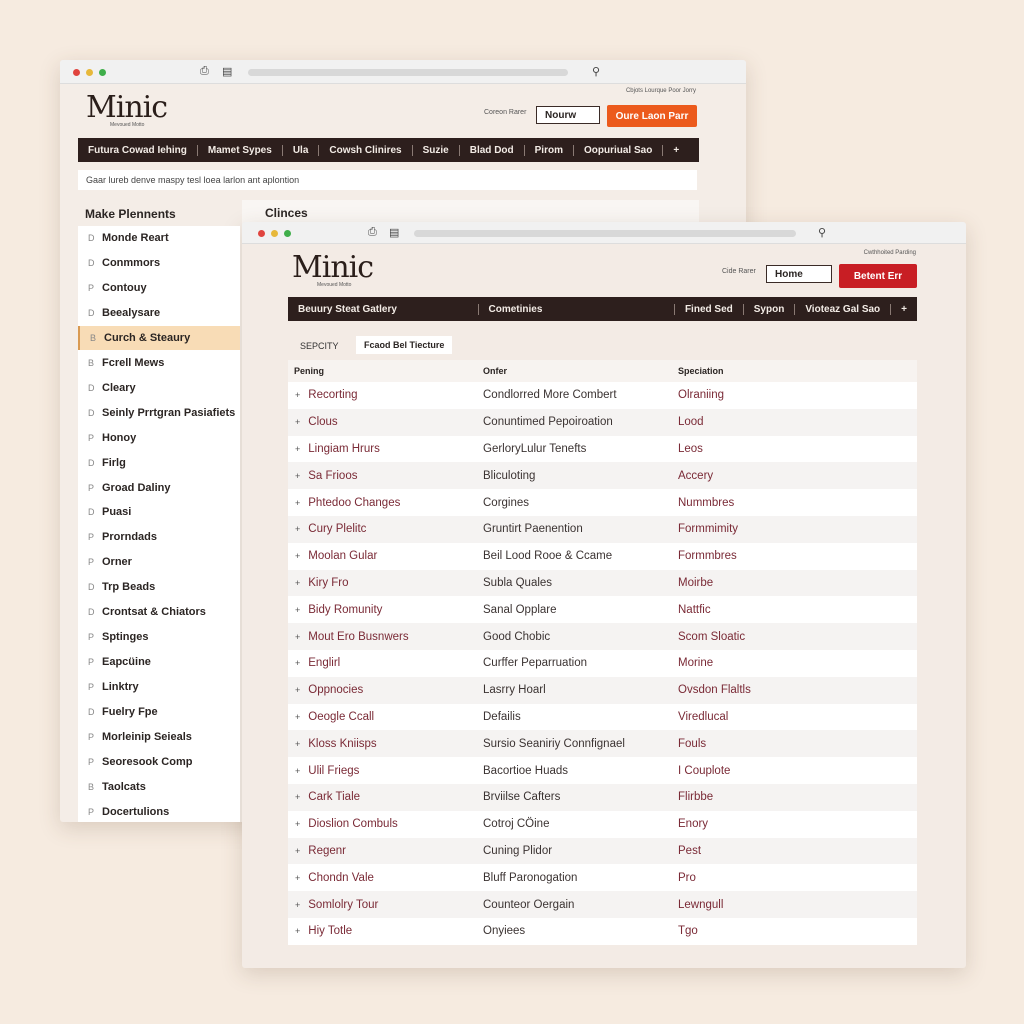 This screenshot has width=1024, height=1024. What do you see at coordinates (159, 288) in the screenshot?
I see `sidebar-item: P Contouy` at bounding box center [159, 288].